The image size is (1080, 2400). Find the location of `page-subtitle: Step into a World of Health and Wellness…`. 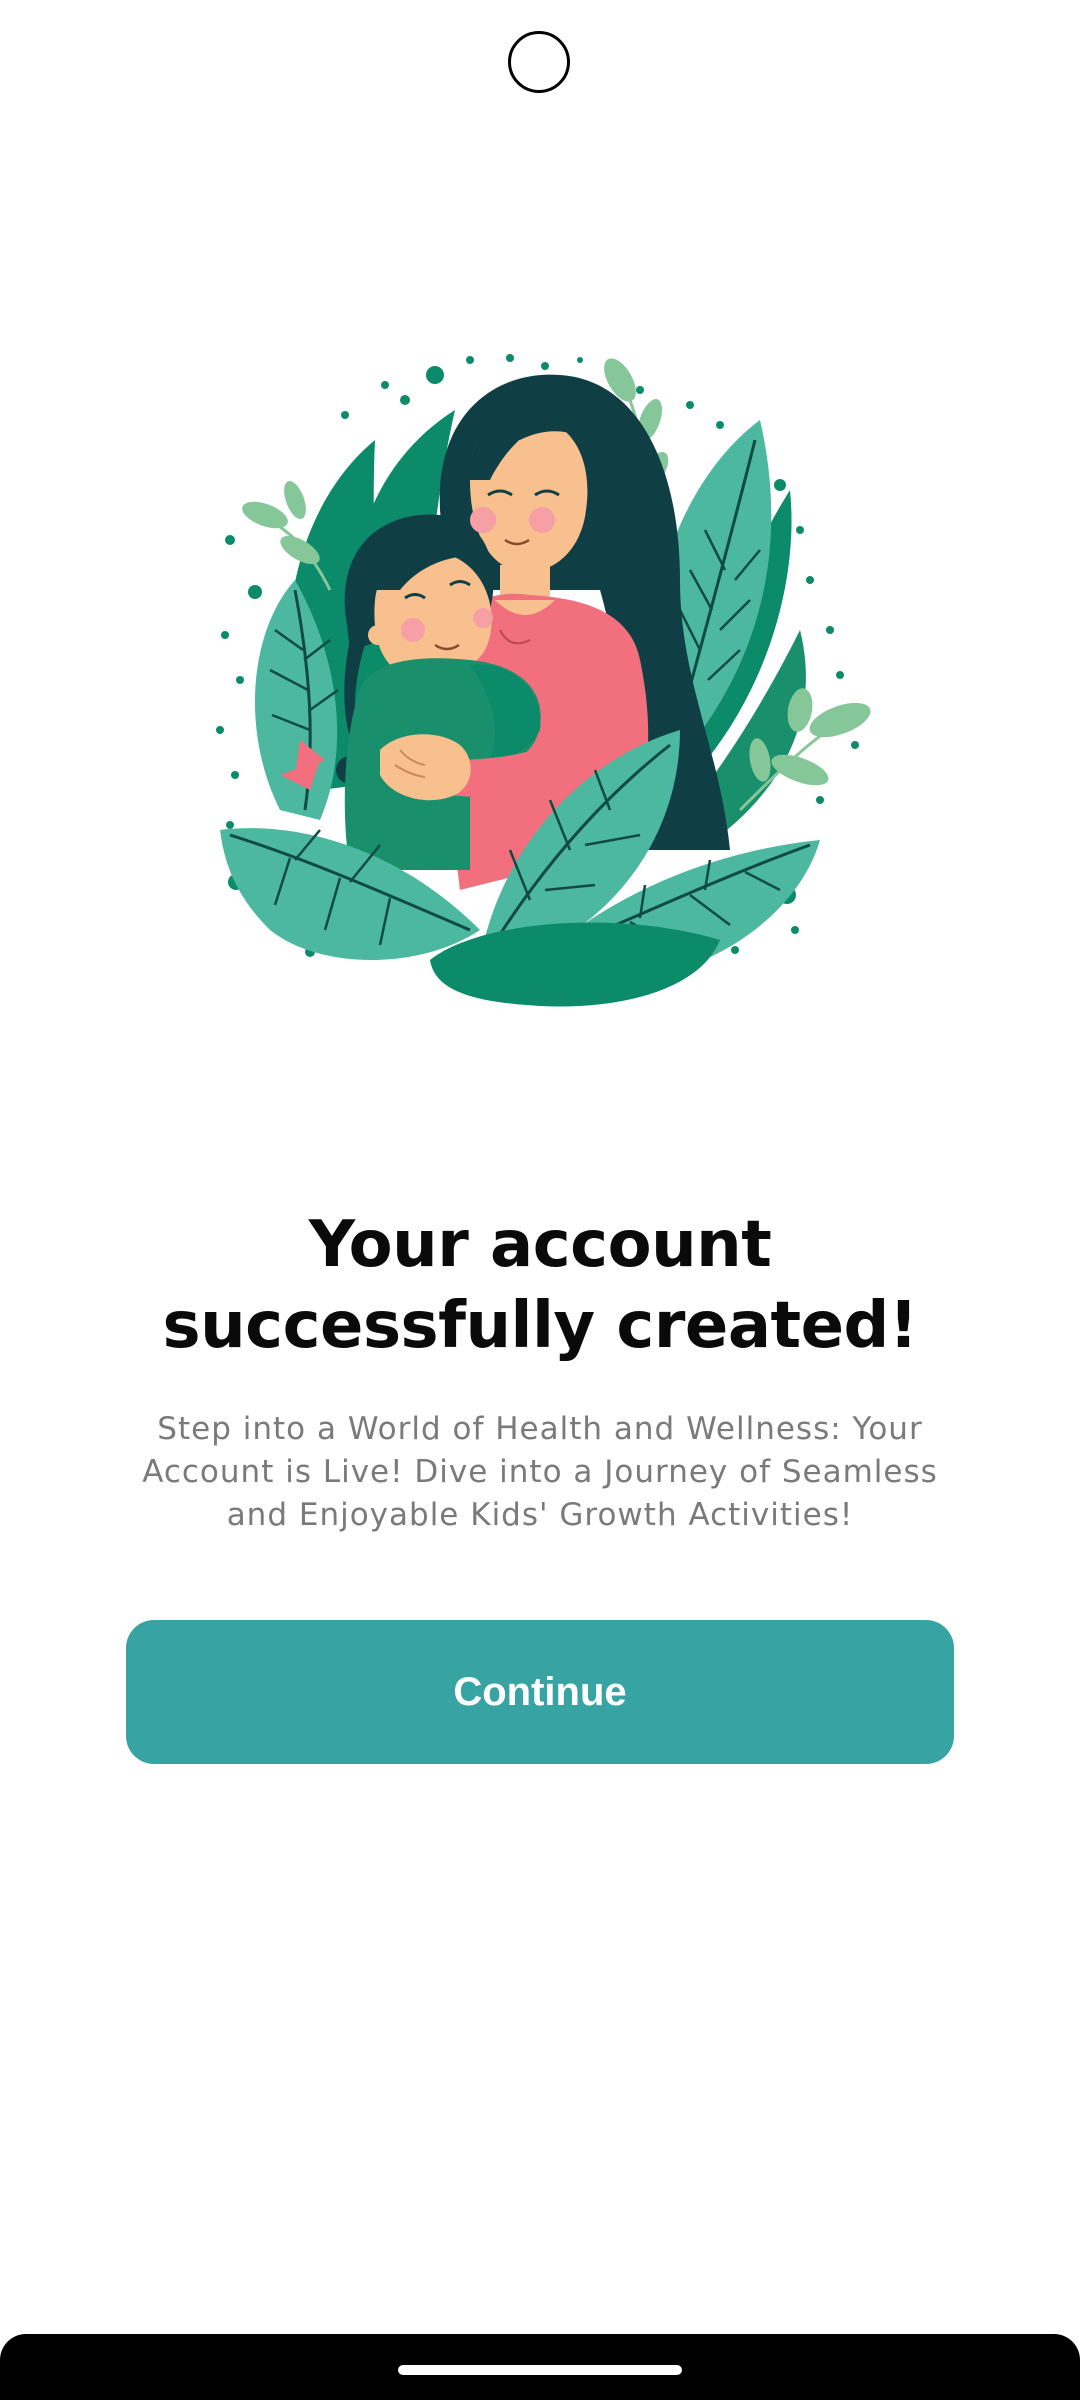

page-subtitle: Step into a World of Health and Wellness… is located at coordinates (540, 1472).